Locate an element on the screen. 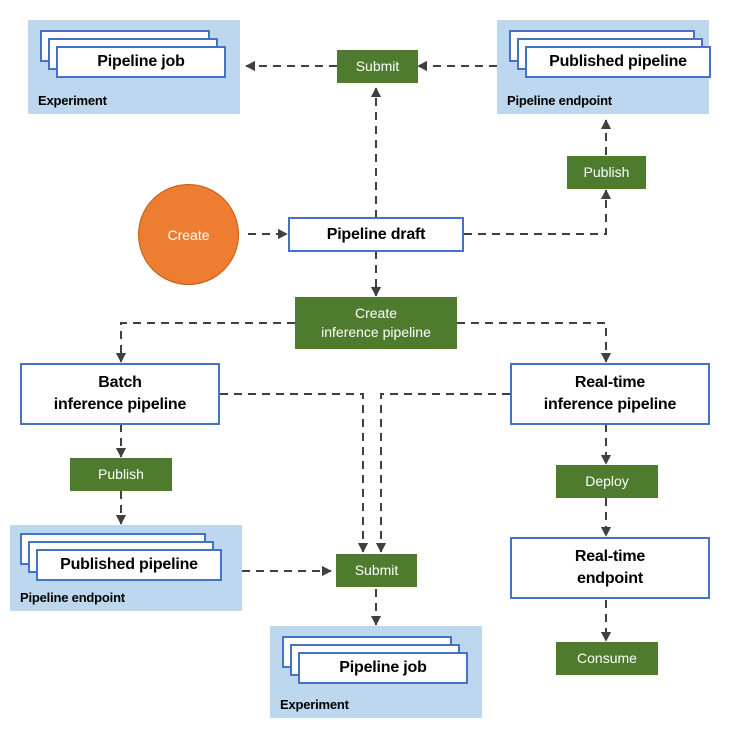 The height and width of the screenshot is (744, 734). publish-bottom-label: Publish is located at coordinates (121, 474).